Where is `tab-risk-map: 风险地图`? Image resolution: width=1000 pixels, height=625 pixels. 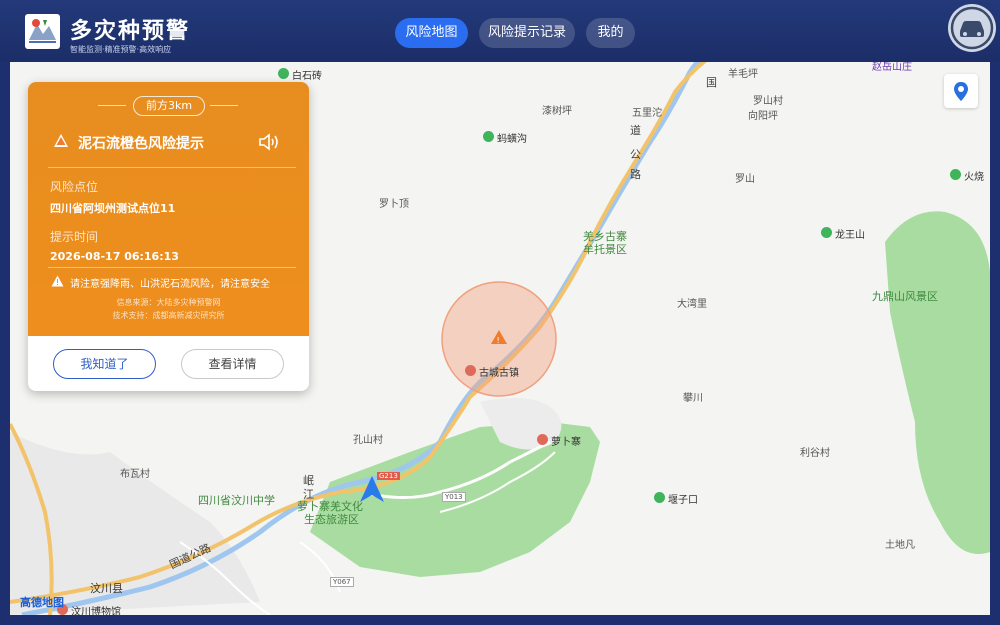 tab-risk-map: 风险地图 is located at coordinates (431, 33).